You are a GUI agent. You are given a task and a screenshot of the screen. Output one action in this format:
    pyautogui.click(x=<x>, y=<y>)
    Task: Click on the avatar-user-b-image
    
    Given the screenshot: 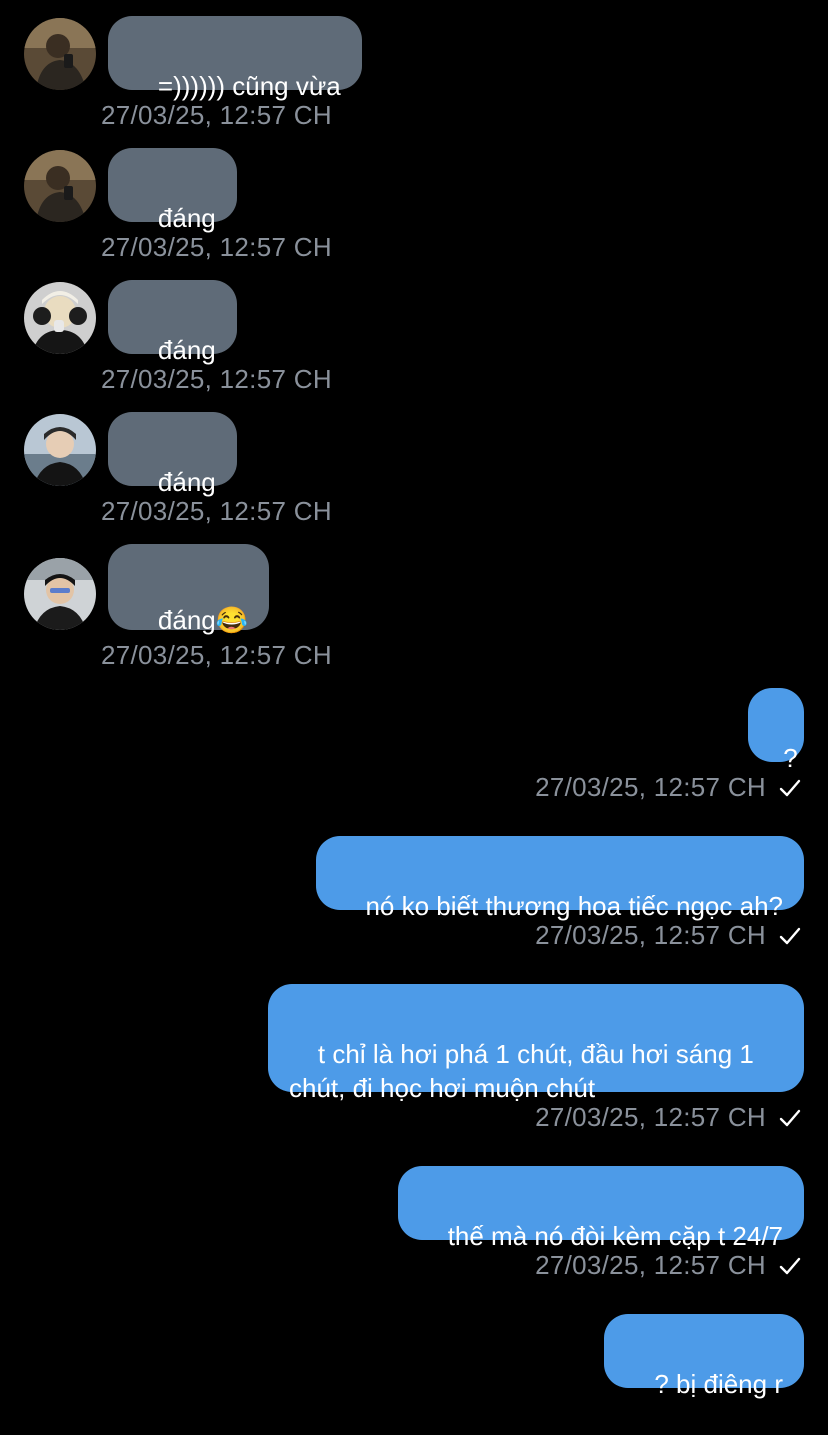 What is the action you would take?
    pyautogui.click(x=60, y=318)
    